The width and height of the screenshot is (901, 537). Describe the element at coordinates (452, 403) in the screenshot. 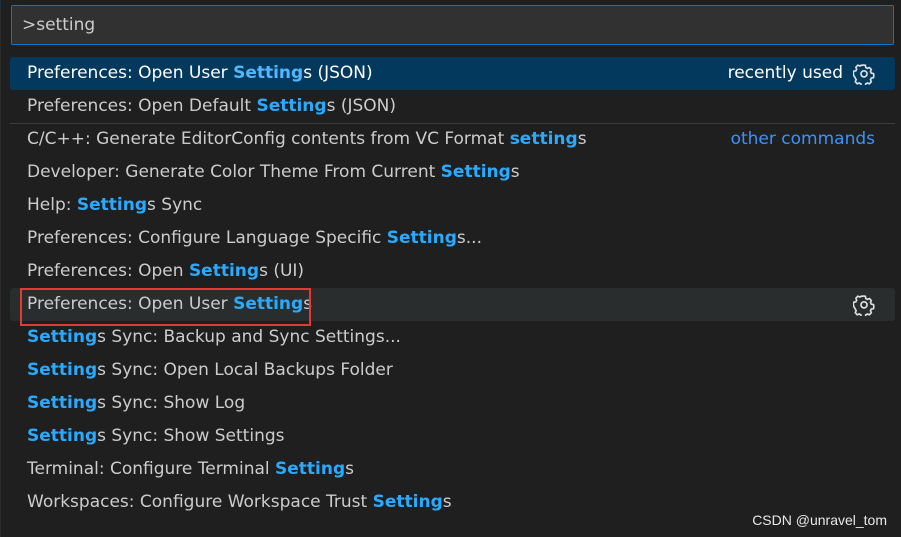

I see `command-item: Settings Sync: Show Log` at that location.